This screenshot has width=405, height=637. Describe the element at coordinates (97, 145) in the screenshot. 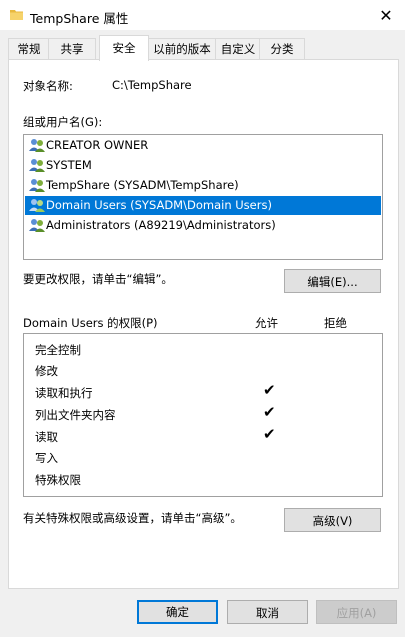

I see `group-name: CREATOR OWNER` at that location.